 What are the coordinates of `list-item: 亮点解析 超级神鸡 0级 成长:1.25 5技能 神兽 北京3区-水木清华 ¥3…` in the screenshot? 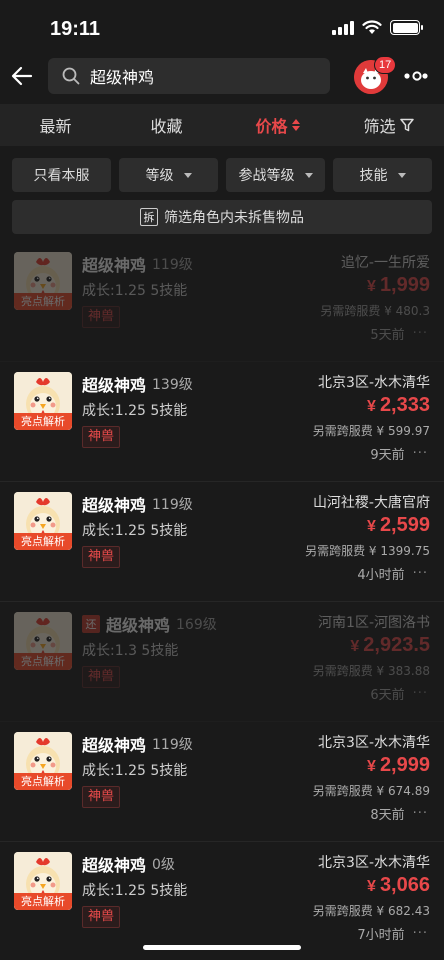 It's located at (222, 901).